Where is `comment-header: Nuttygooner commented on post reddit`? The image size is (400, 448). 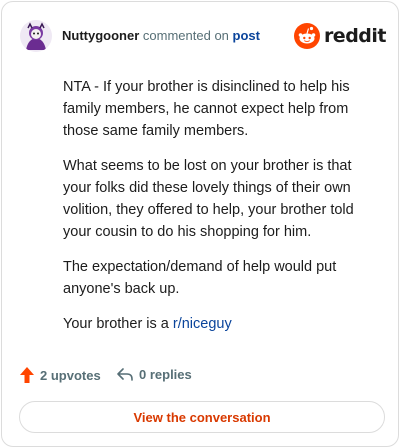 comment-header: Nuttygooner commented on post reddit is located at coordinates (203, 37).